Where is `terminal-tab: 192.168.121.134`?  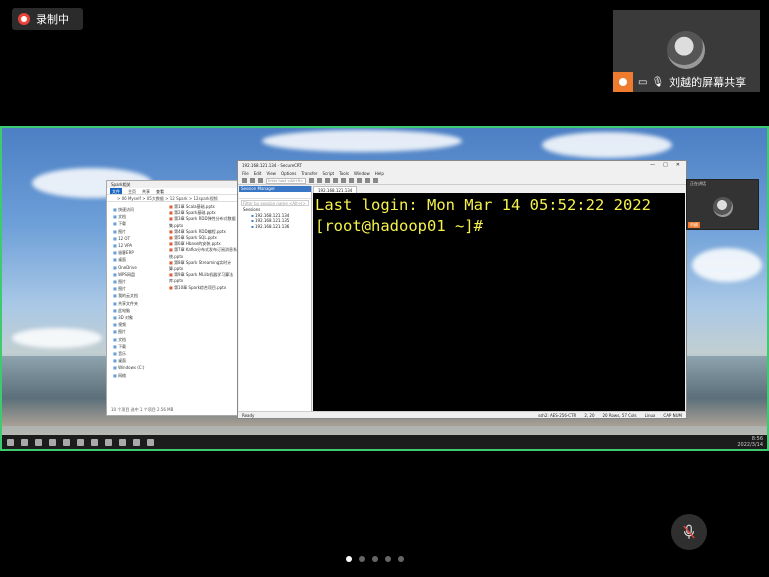 terminal-tab: 192.168.121.134 is located at coordinates (335, 189).